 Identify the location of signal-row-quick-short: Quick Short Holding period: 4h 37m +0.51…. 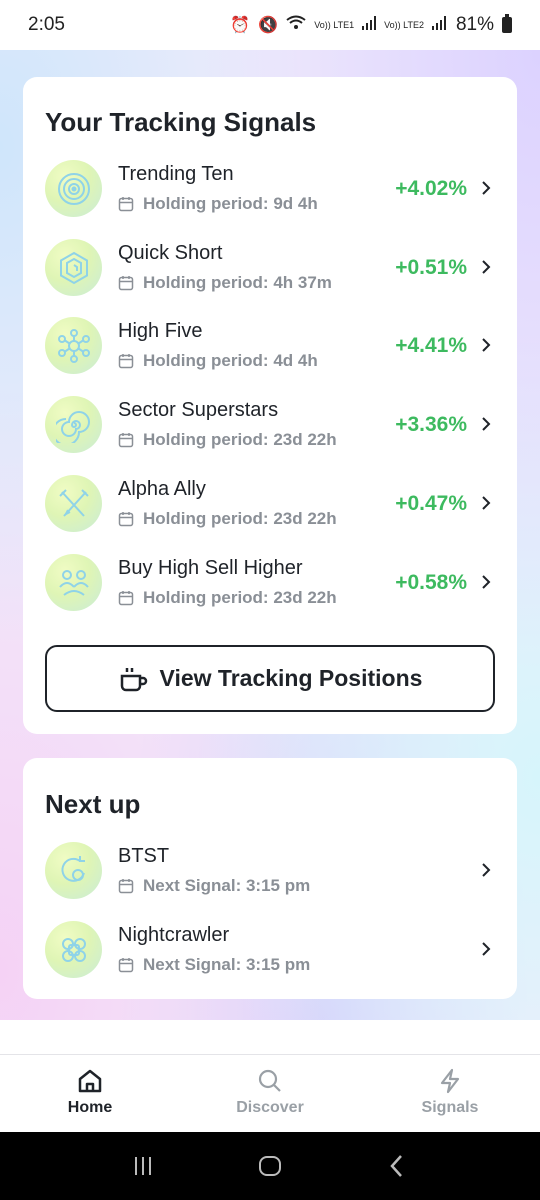
(271, 270).